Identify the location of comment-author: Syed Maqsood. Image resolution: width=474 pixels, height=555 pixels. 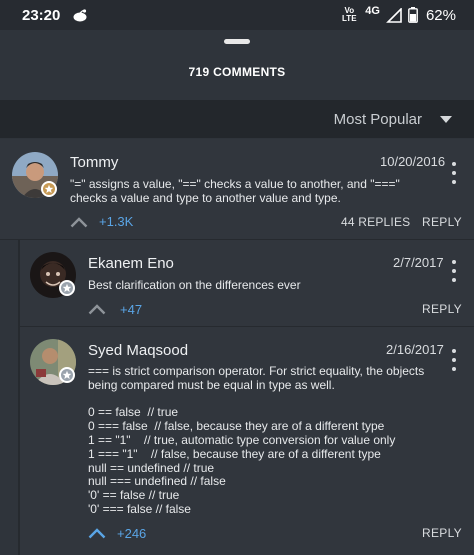
(138, 350).